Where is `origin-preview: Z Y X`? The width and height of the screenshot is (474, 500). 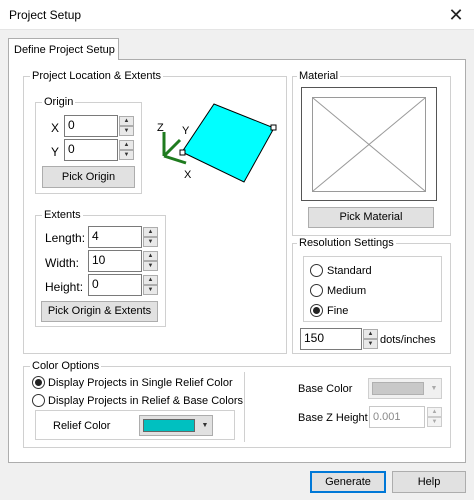 origin-preview: Z Y X is located at coordinates (217, 143).